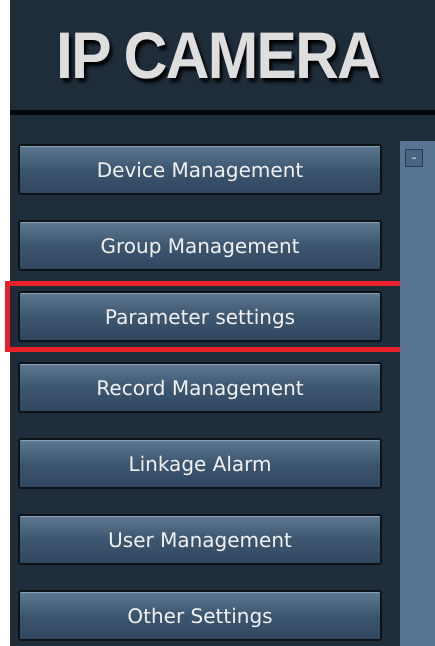 The width and height of the screenshot is (435, 646). Describe the element at coordinates (200, 245) in the screenshot. I see `menu-button: Group Management` at that location.